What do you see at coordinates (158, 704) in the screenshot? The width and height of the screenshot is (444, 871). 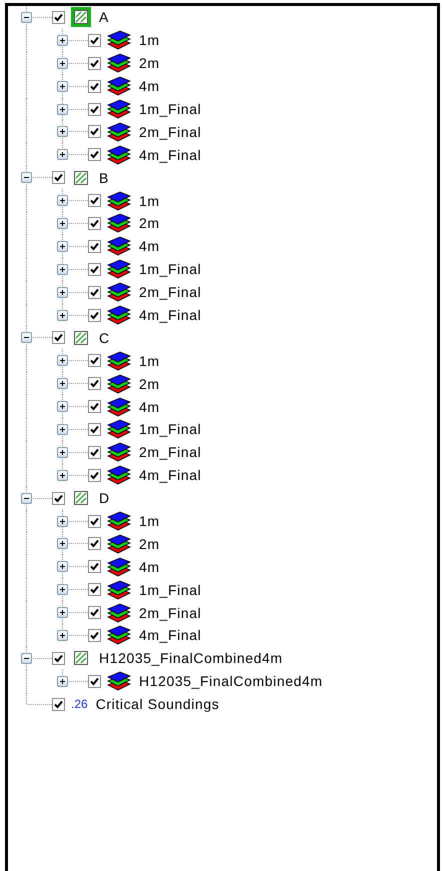 I see `layer-name: Critical Soundings` at bounding box center [158, 704].